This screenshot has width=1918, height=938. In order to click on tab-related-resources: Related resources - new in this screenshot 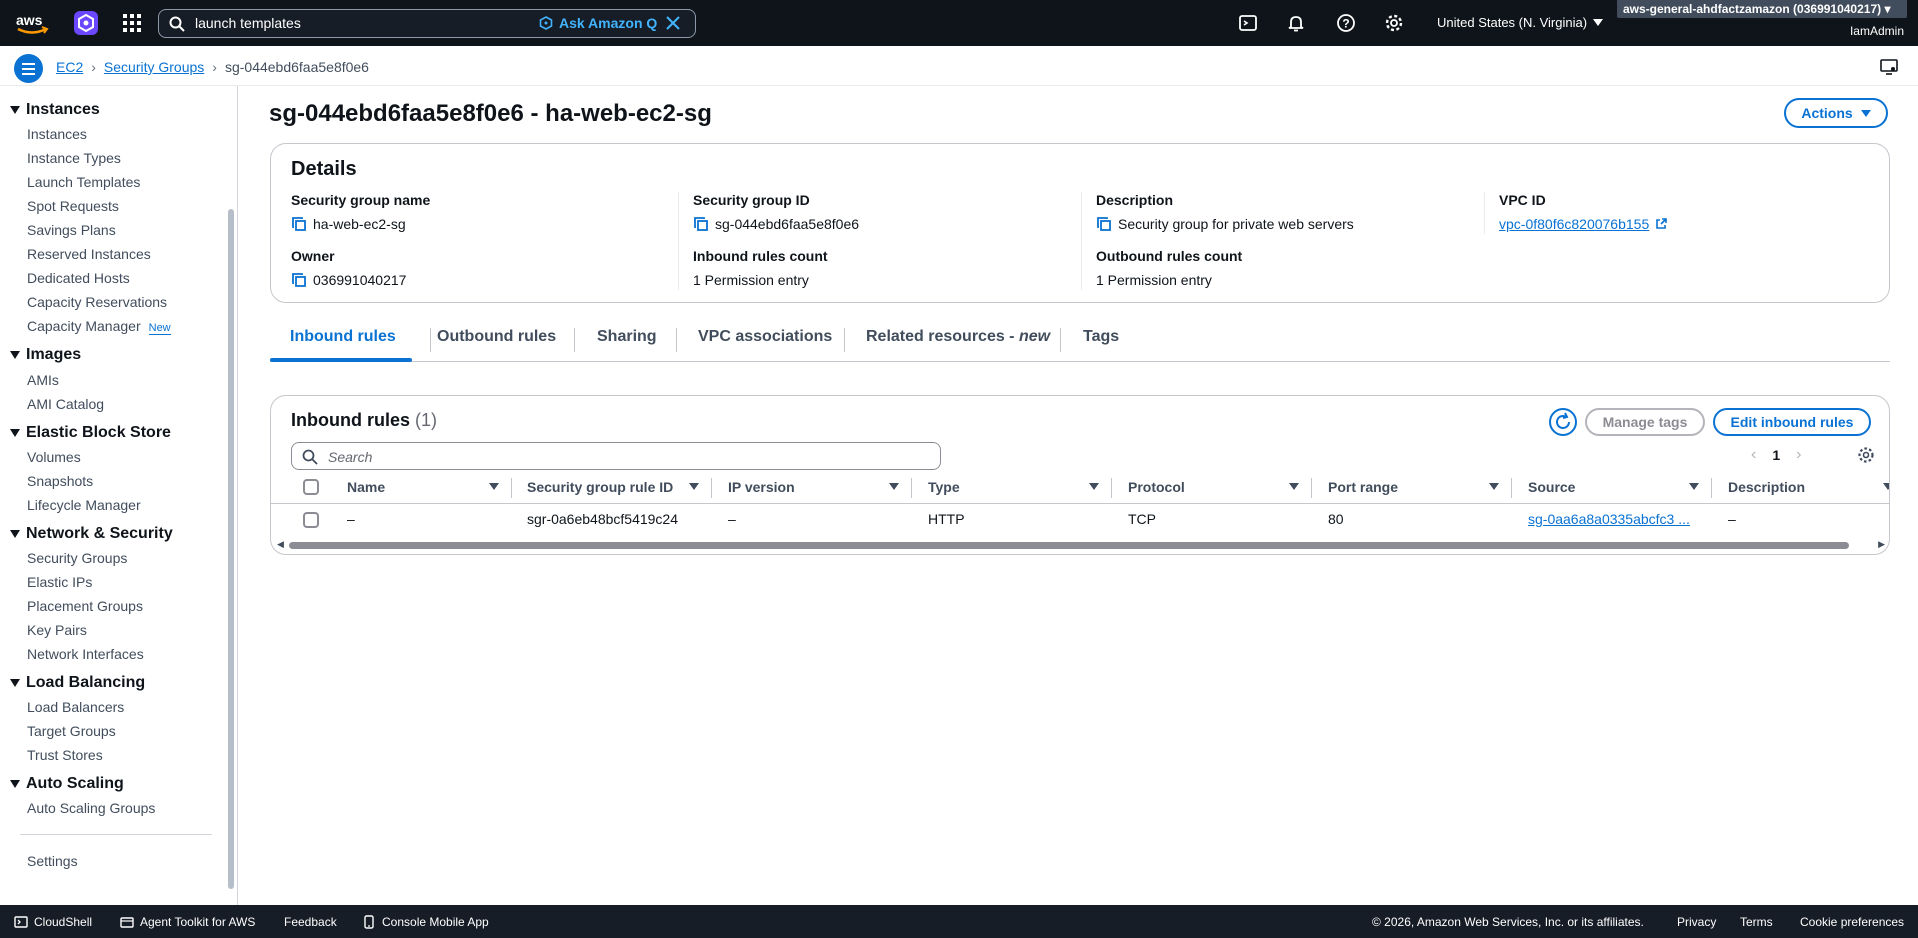, I will do `click(958, 337)`.